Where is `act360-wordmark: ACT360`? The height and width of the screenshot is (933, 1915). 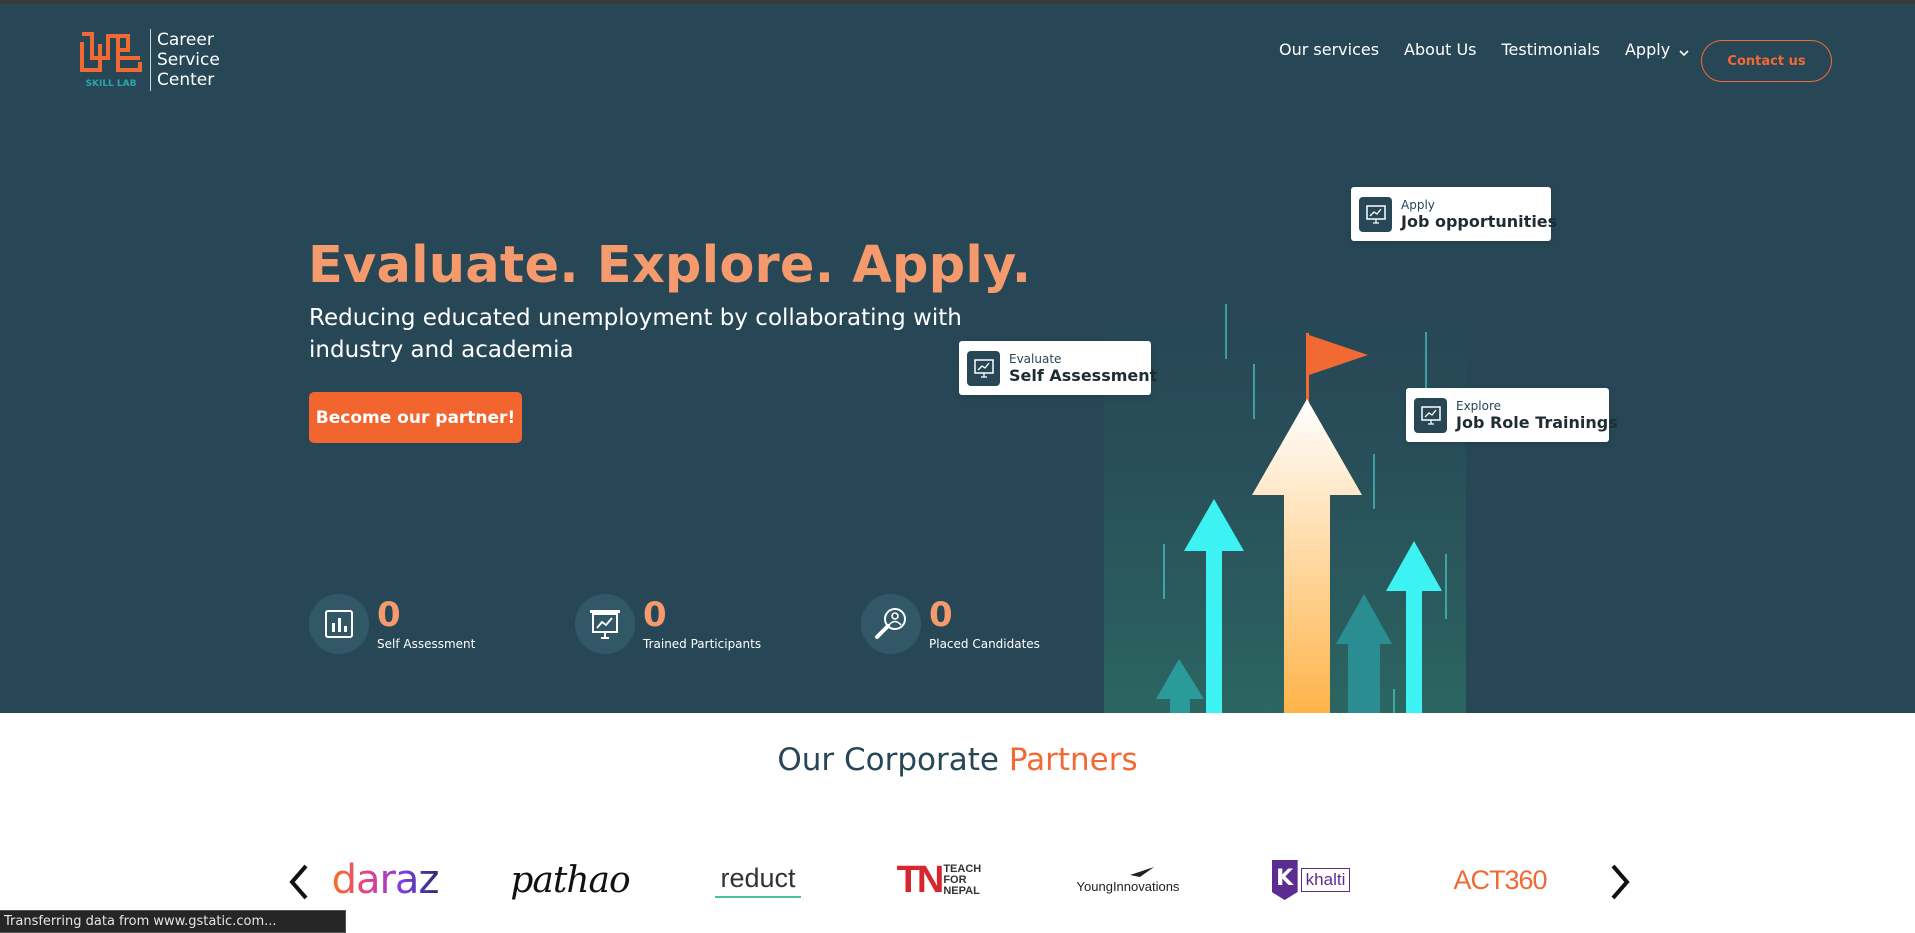
act360-wordmark: ACT360 is located at coordinates (1500, 879).